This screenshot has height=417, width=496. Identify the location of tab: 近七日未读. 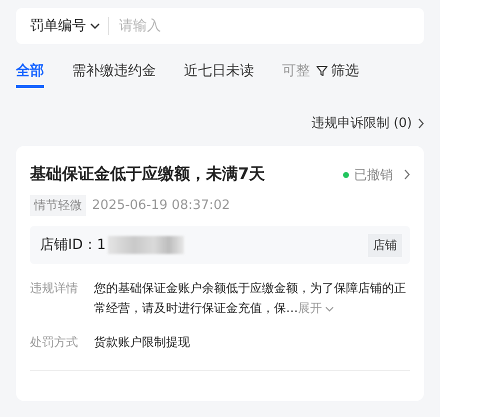
(219, 75).